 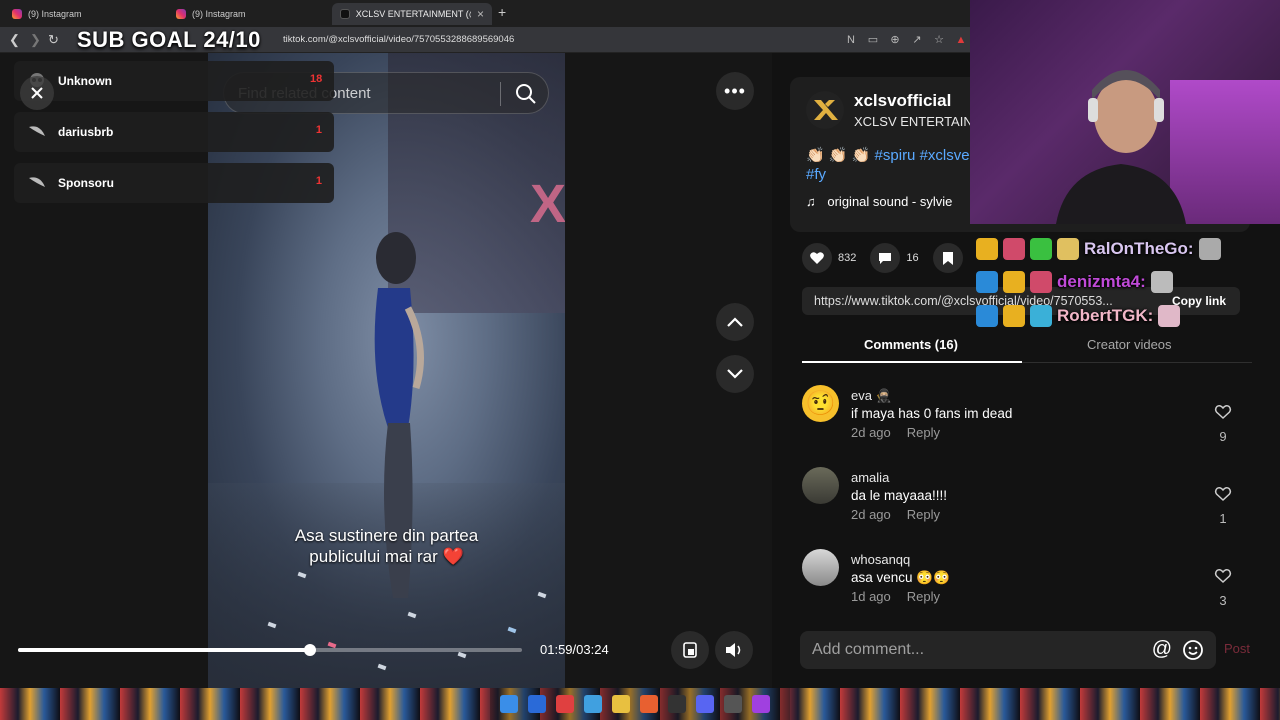 What do you see at coordinates (705, 704) in the screenshot?
I see `discord-icon` at bounding box center [705, 704].